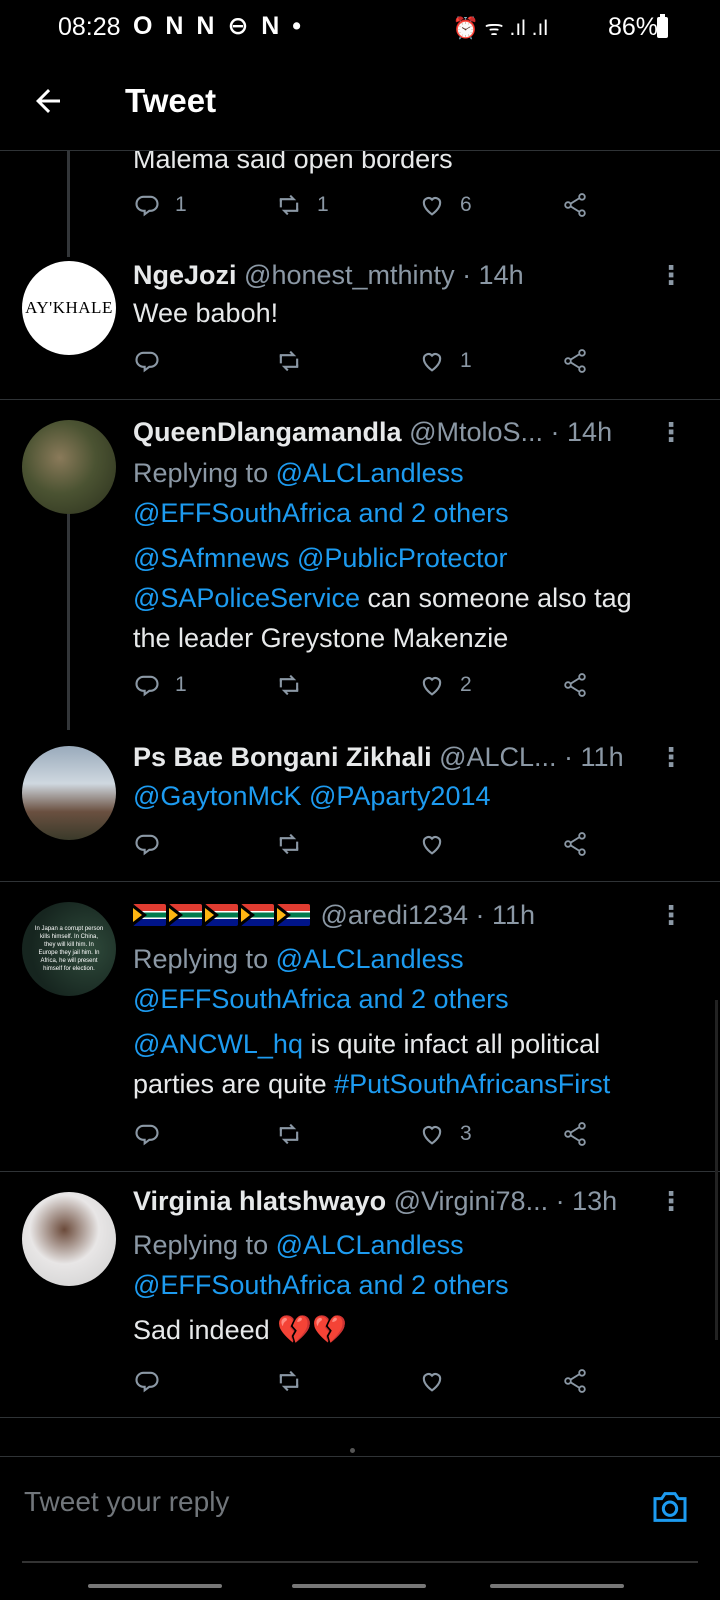  I want to click on reply-bar, so click(360, 1509).